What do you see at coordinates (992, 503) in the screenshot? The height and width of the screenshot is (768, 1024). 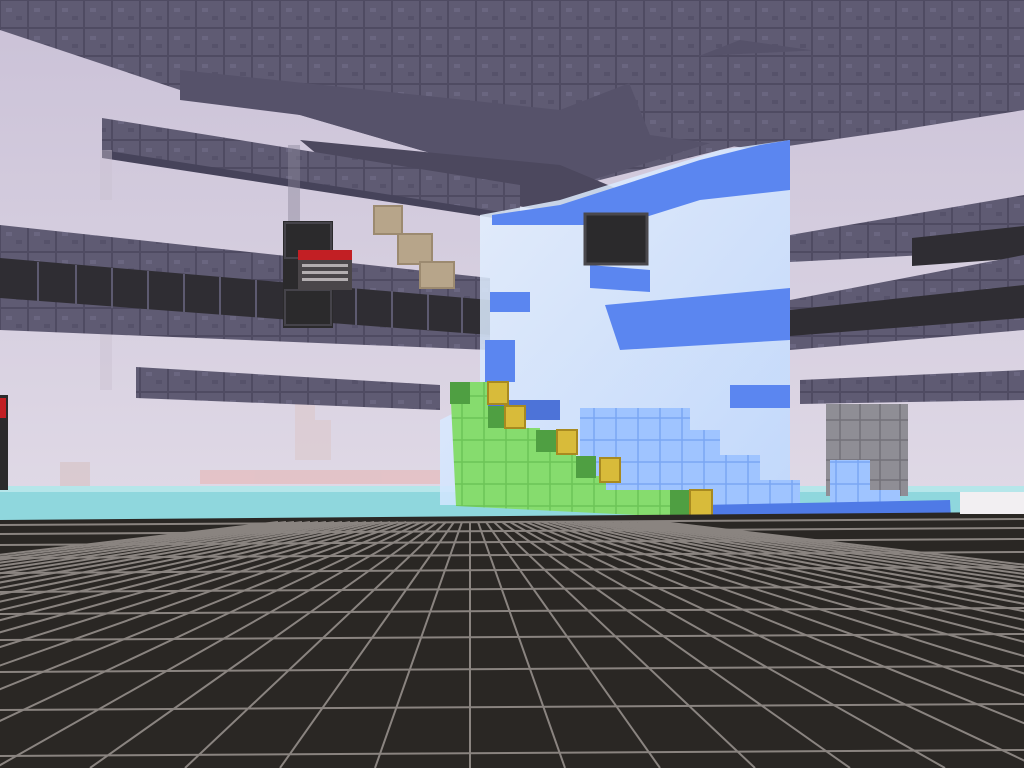 I see `distant-platform` at bounding box center [992, 503].